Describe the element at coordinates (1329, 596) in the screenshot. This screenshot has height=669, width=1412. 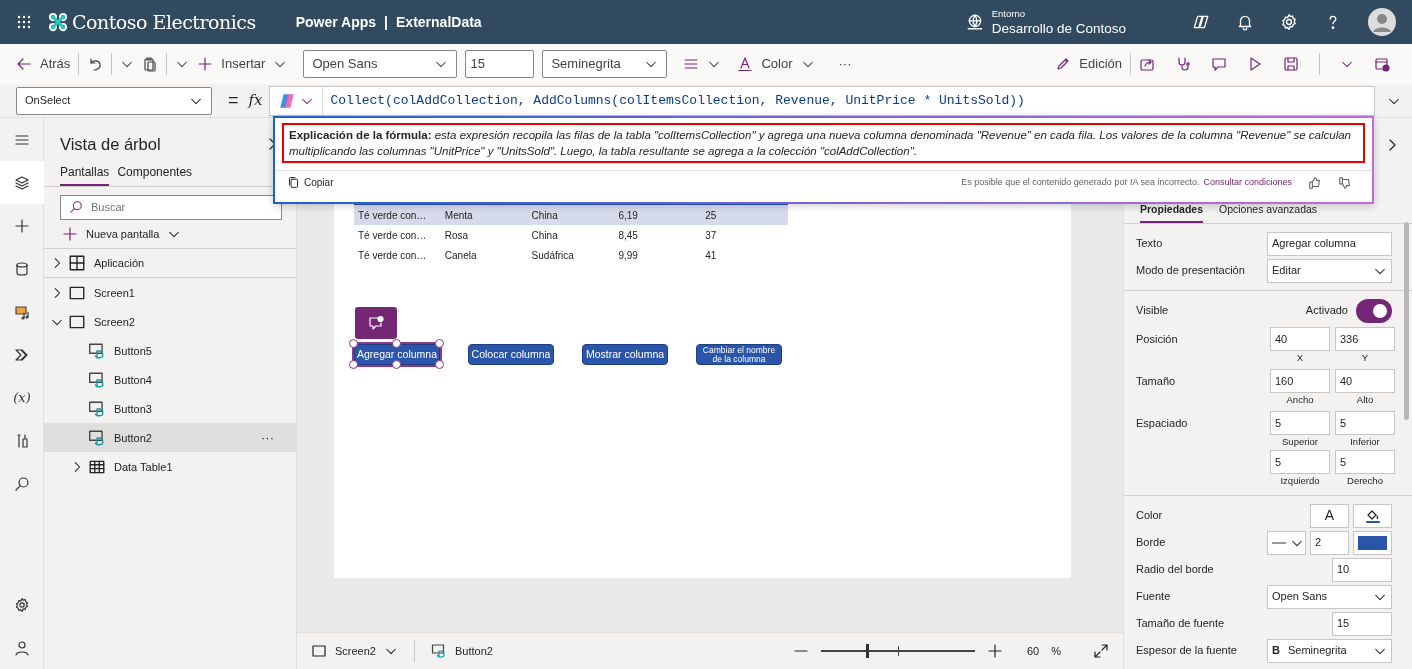
I see `property-dropdown: Open Sans` at that location.